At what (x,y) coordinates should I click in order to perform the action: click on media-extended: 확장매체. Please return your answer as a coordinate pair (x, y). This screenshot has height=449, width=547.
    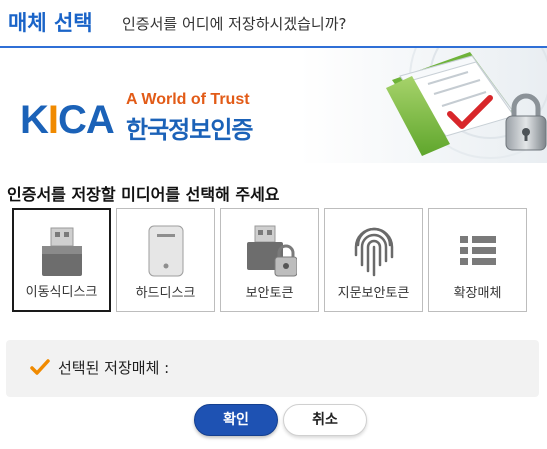
    Looking at the image, I should click on (477, 260).